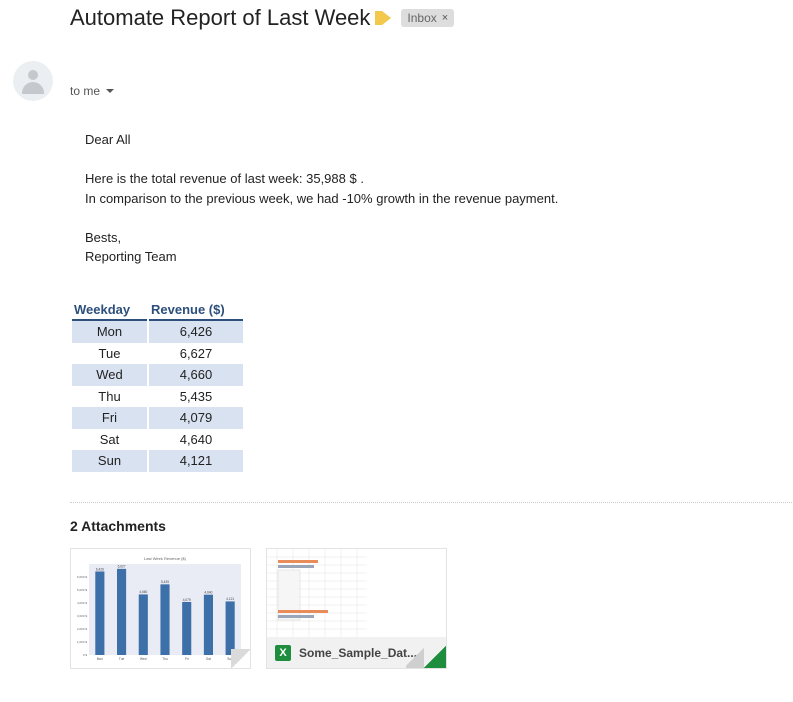  I want to click on inbox-label-text: Inbox, so click(422, 18).